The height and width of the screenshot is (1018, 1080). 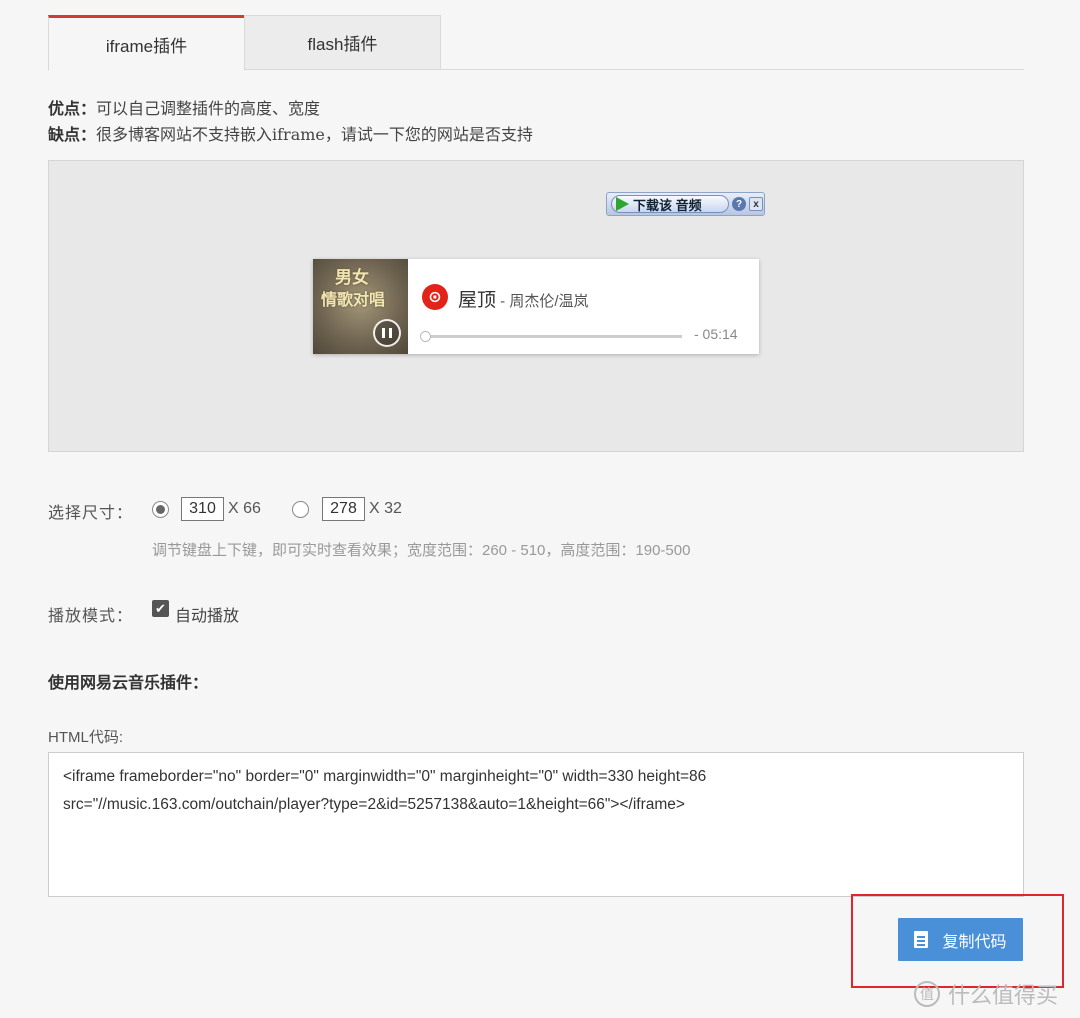 I want to click on netease-music-logo-icon: ⊙, so click(x=435, y=297).